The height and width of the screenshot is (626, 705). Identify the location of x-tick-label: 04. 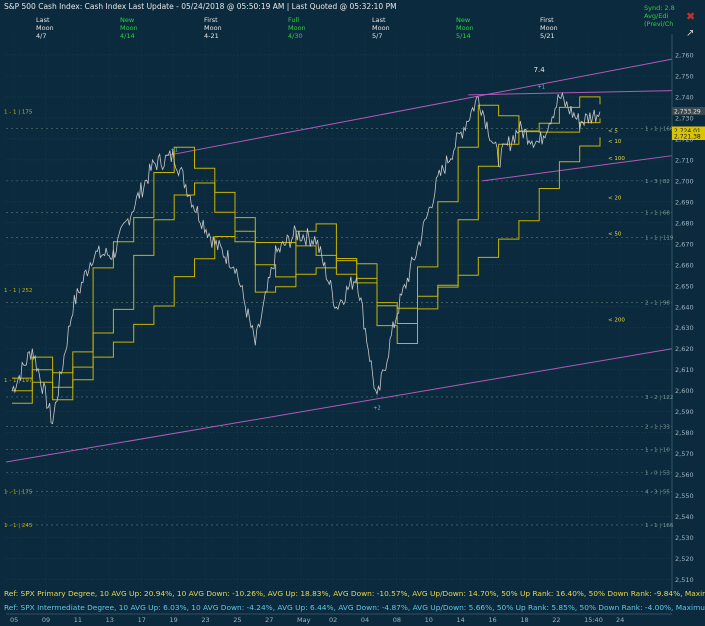
(365, 620).